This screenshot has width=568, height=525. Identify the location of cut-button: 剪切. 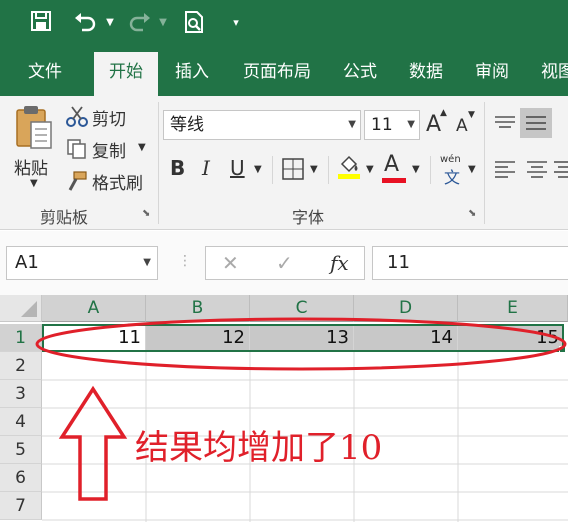
(106, 117).